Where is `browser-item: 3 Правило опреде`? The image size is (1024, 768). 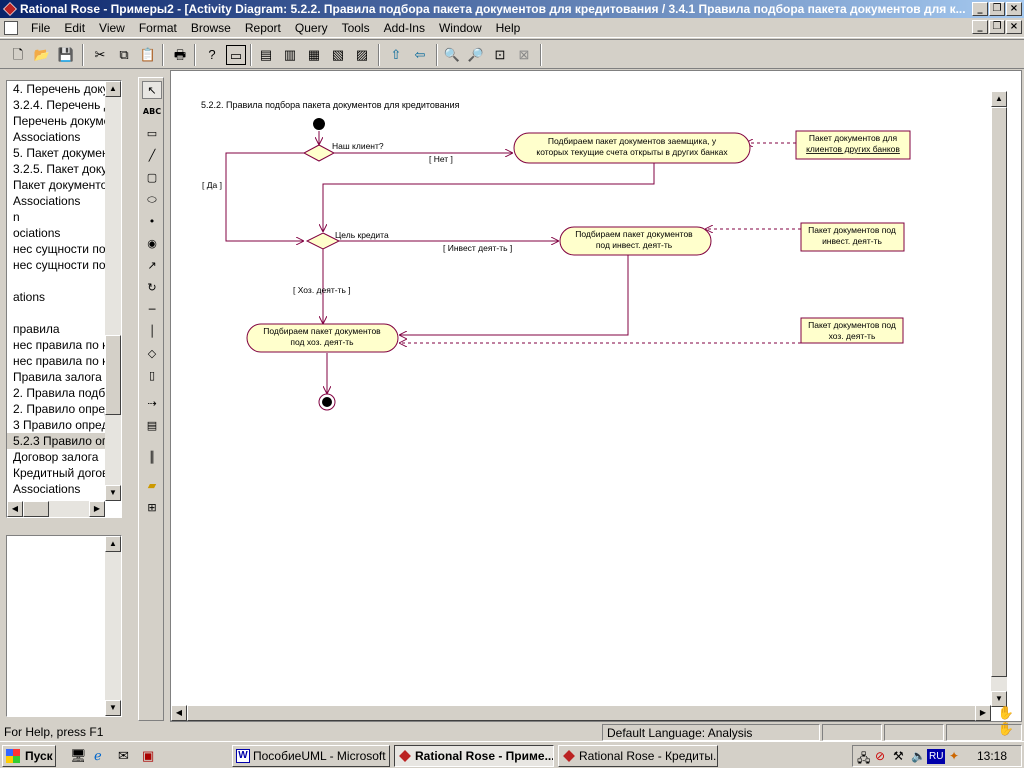 browser-item: 3 Правило опреде is located at coordinates (61, 425).